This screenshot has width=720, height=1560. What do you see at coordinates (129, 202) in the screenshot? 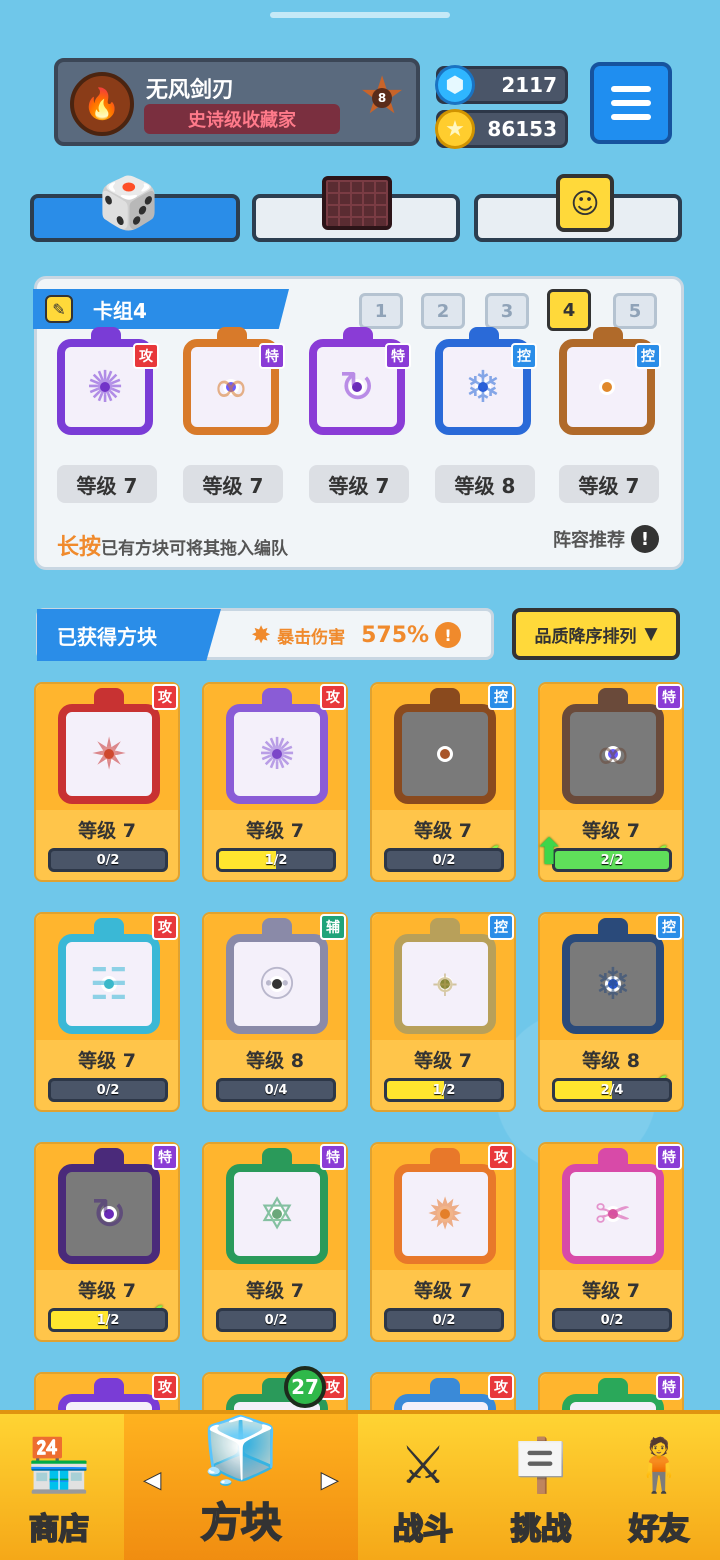
I see `dice-icon: 🎲` at bounding box center [129, 202].